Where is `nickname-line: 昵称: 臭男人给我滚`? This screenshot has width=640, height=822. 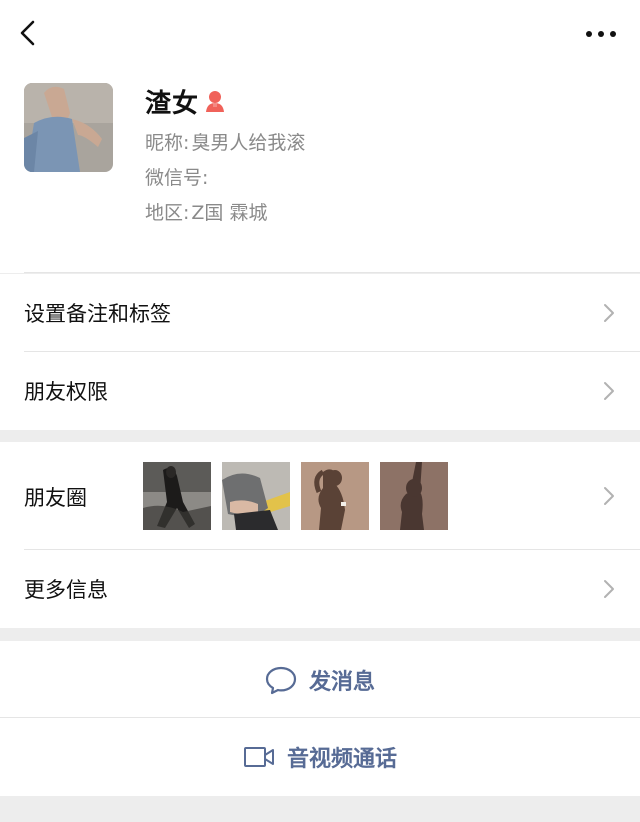 nickname-line: 昵称: 臭男人给我滚 is located at coordinates (225, 141).